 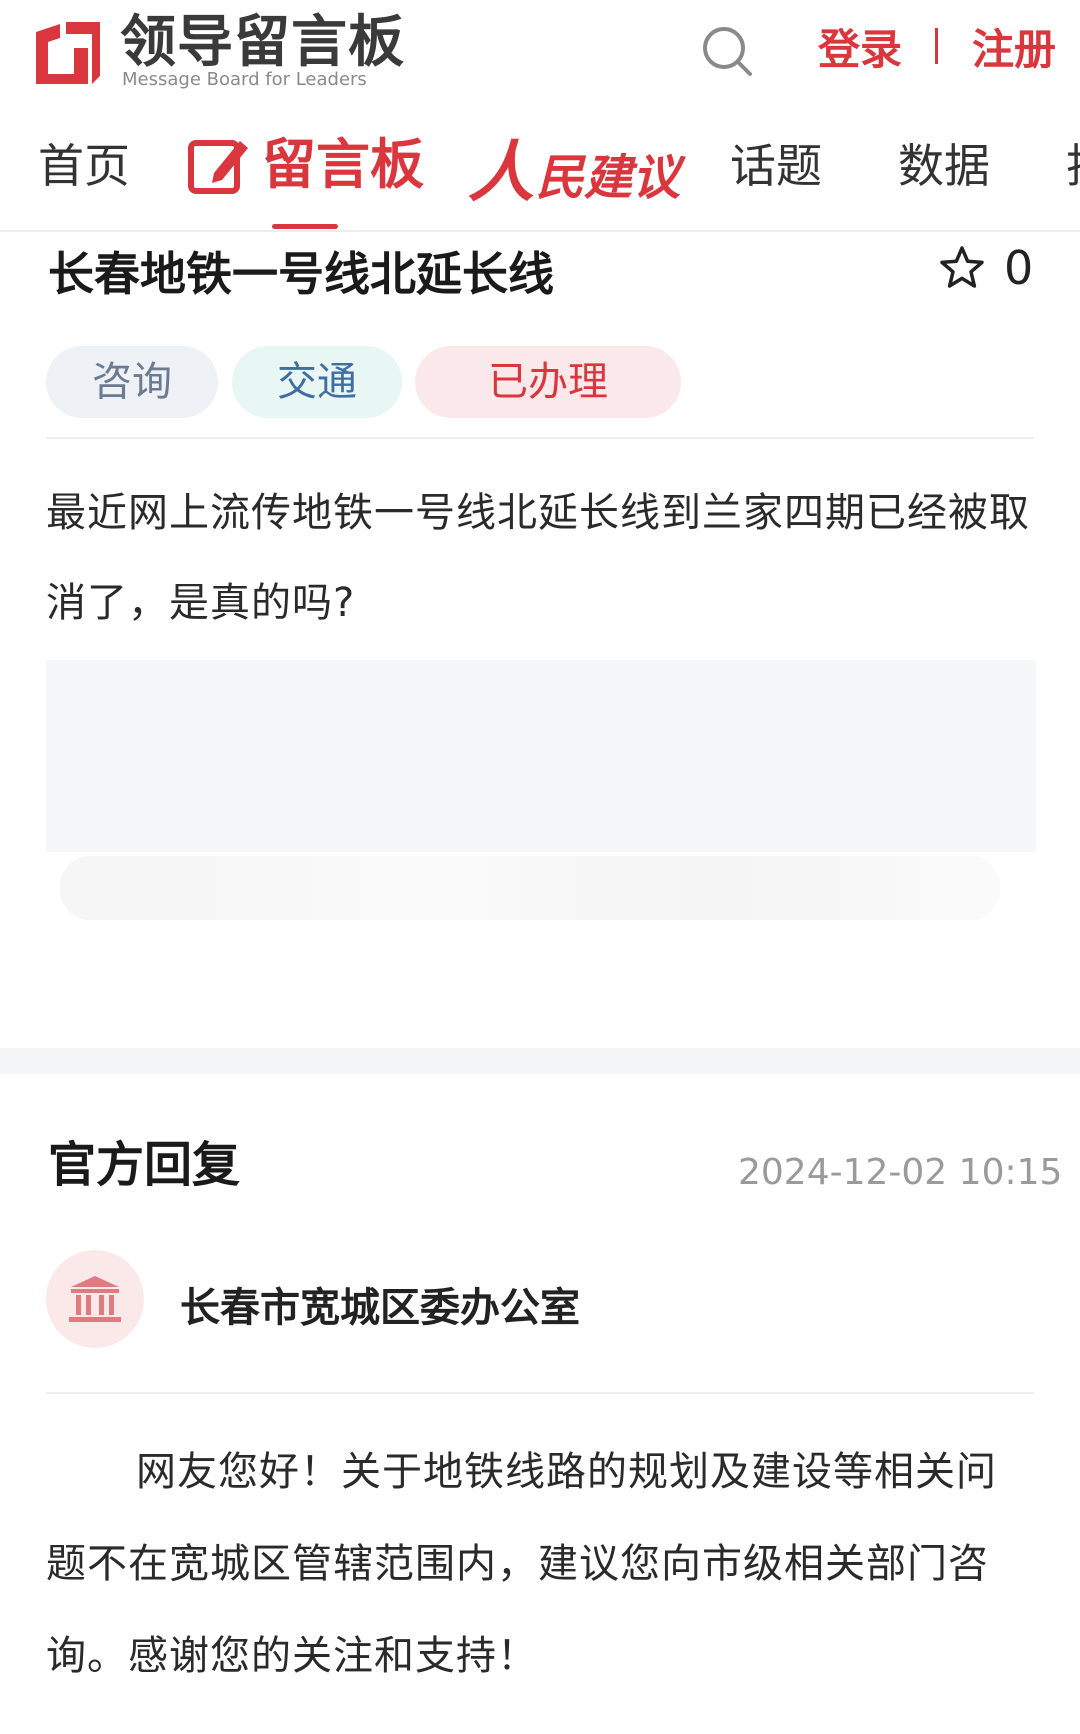 I want to click on favorite-count: 0, so click(x=1019, y=268).